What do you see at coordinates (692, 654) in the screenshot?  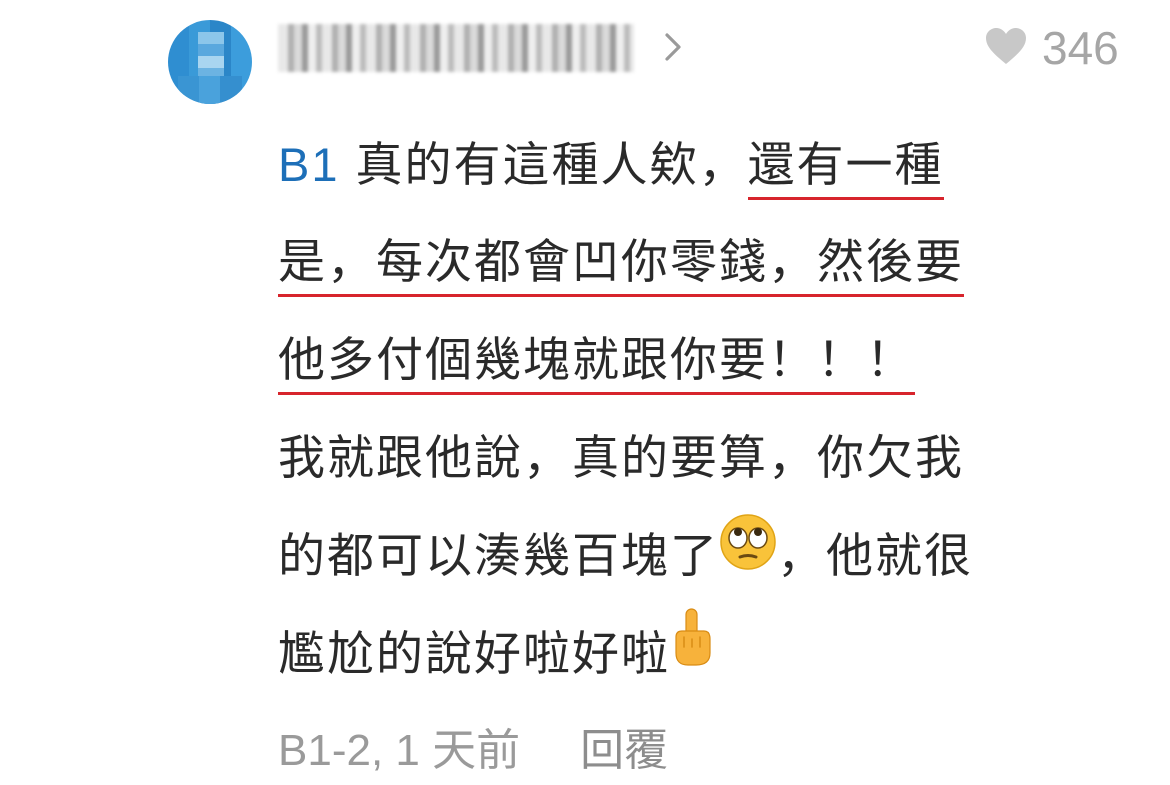 I see `pointing-up-finger-emoji` at bounding box center [692, 654].